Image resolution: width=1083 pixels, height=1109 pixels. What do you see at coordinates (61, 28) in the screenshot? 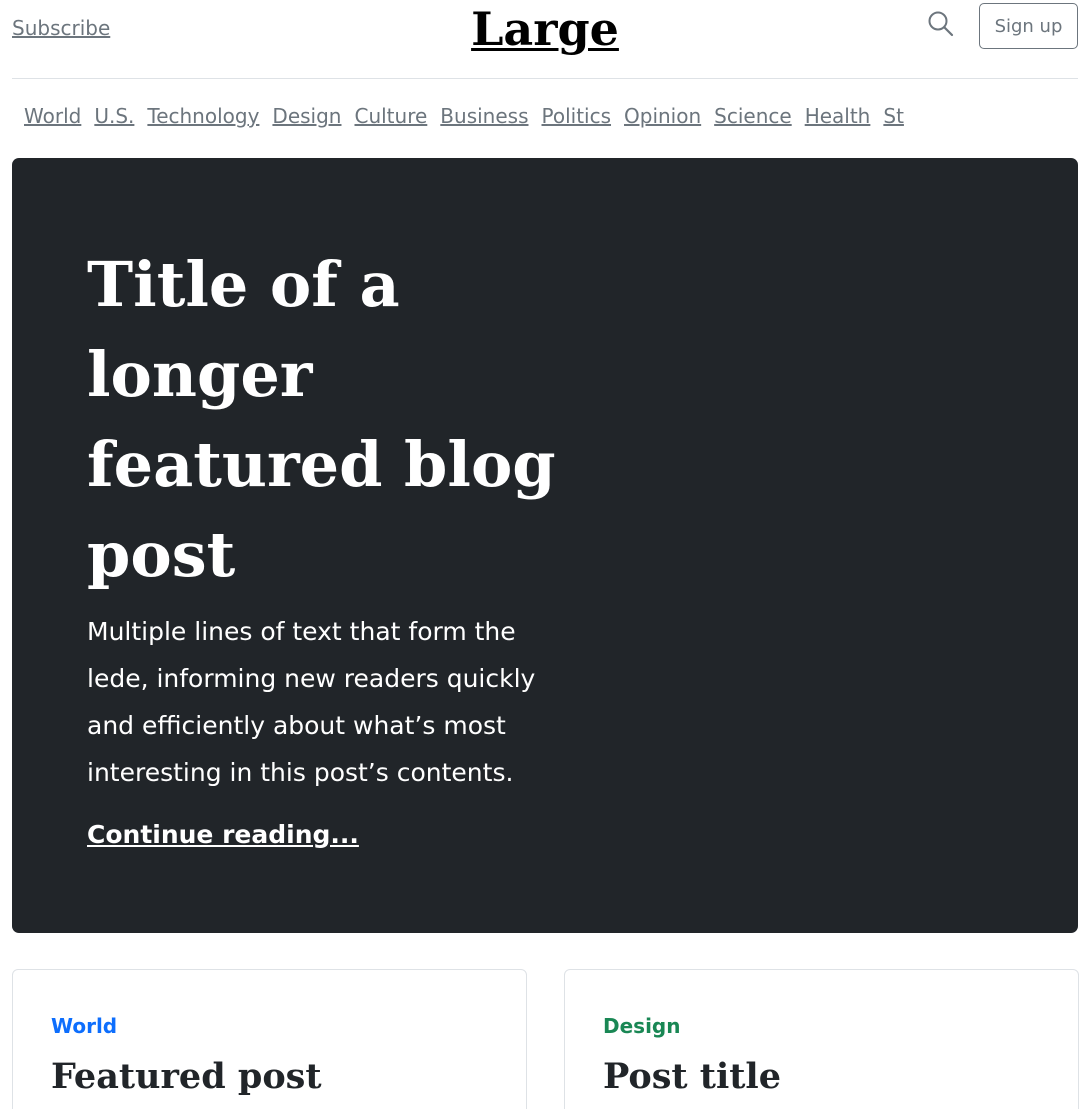
I see `subscribe-link: Subscribe` at bounding box center [61, 28].